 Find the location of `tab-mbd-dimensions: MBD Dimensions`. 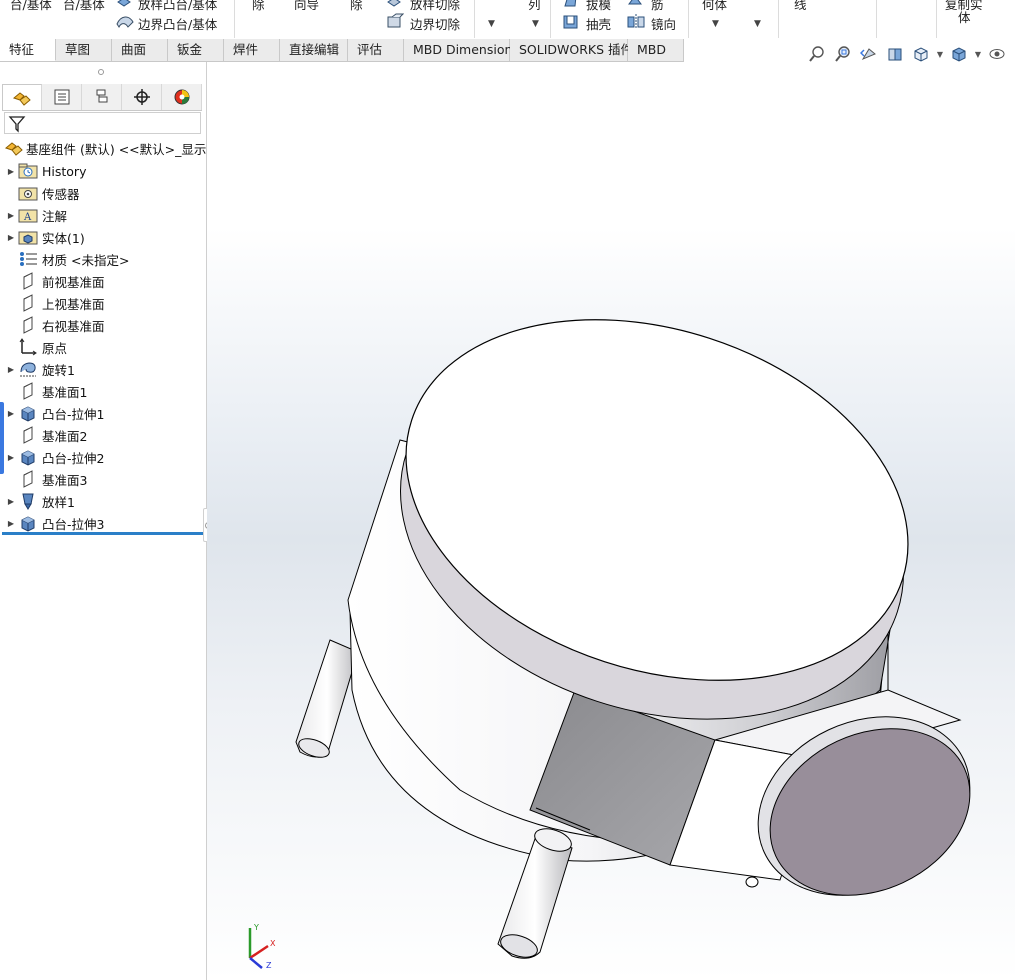

tab-mbd-dimensions: MBD Dimensions is located at coordinates (461, 50).